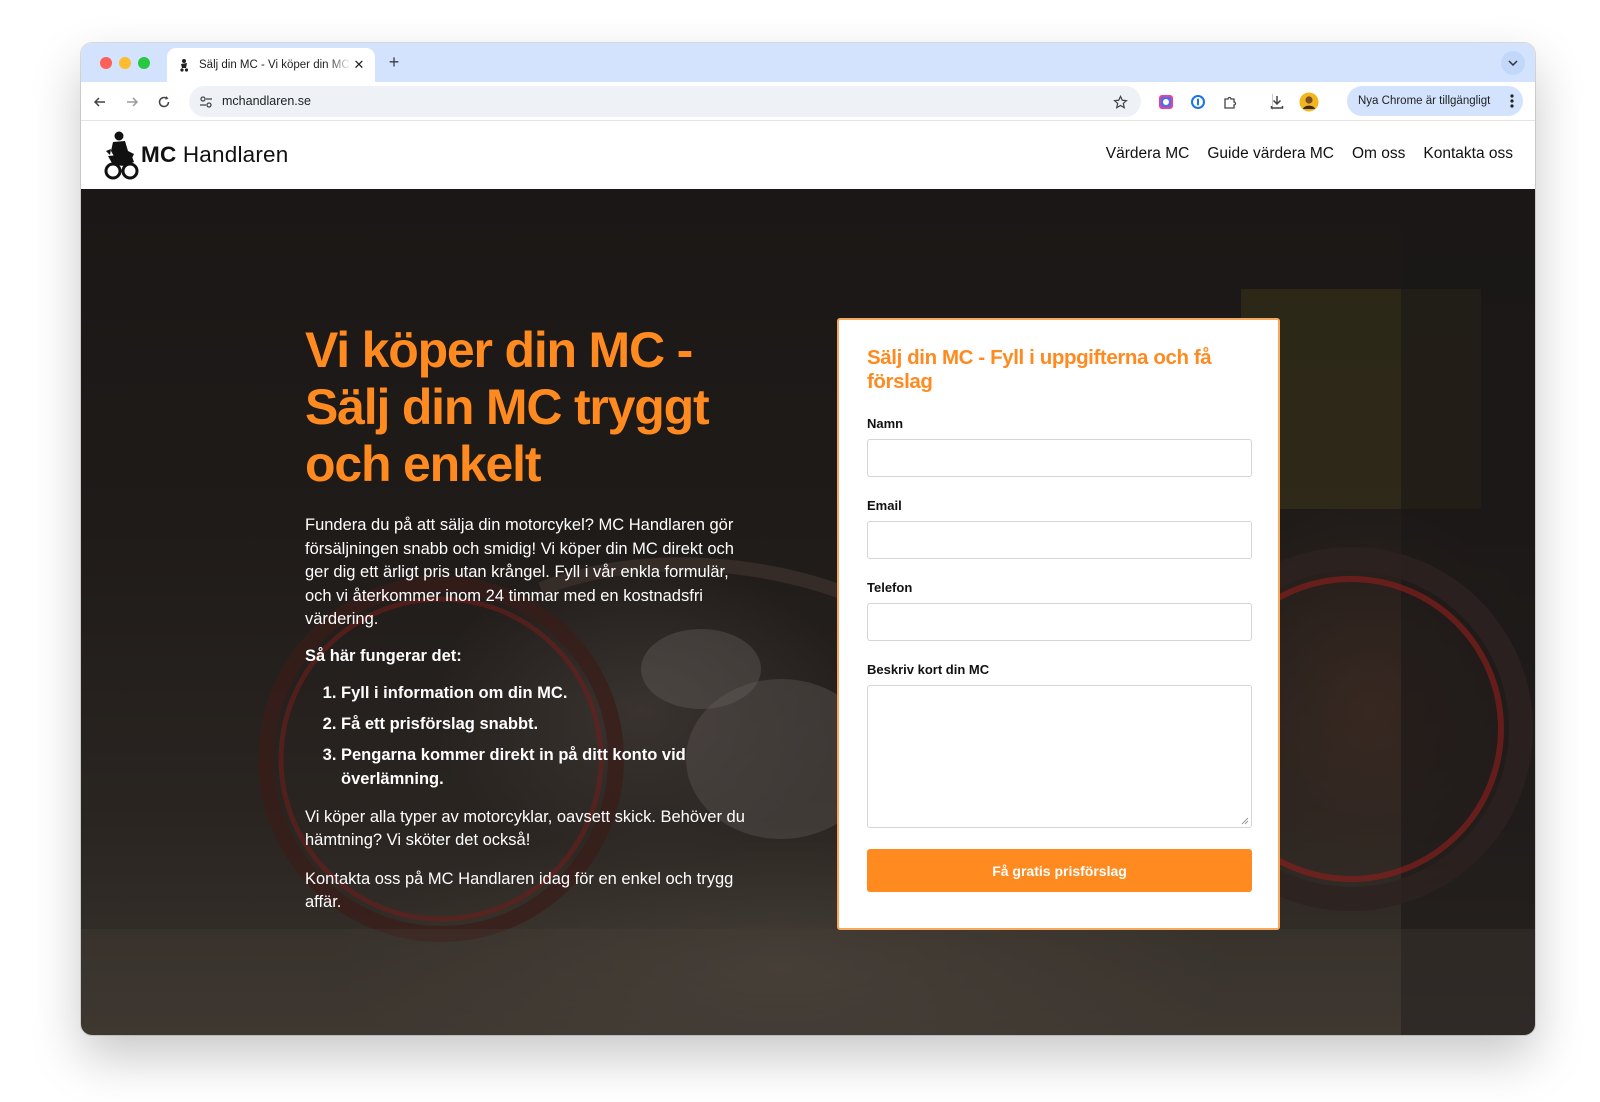 The width and height of the screenshot is (1600, 1102). I want to click on address-bar: mchandlaren.se, so click(665, 101).